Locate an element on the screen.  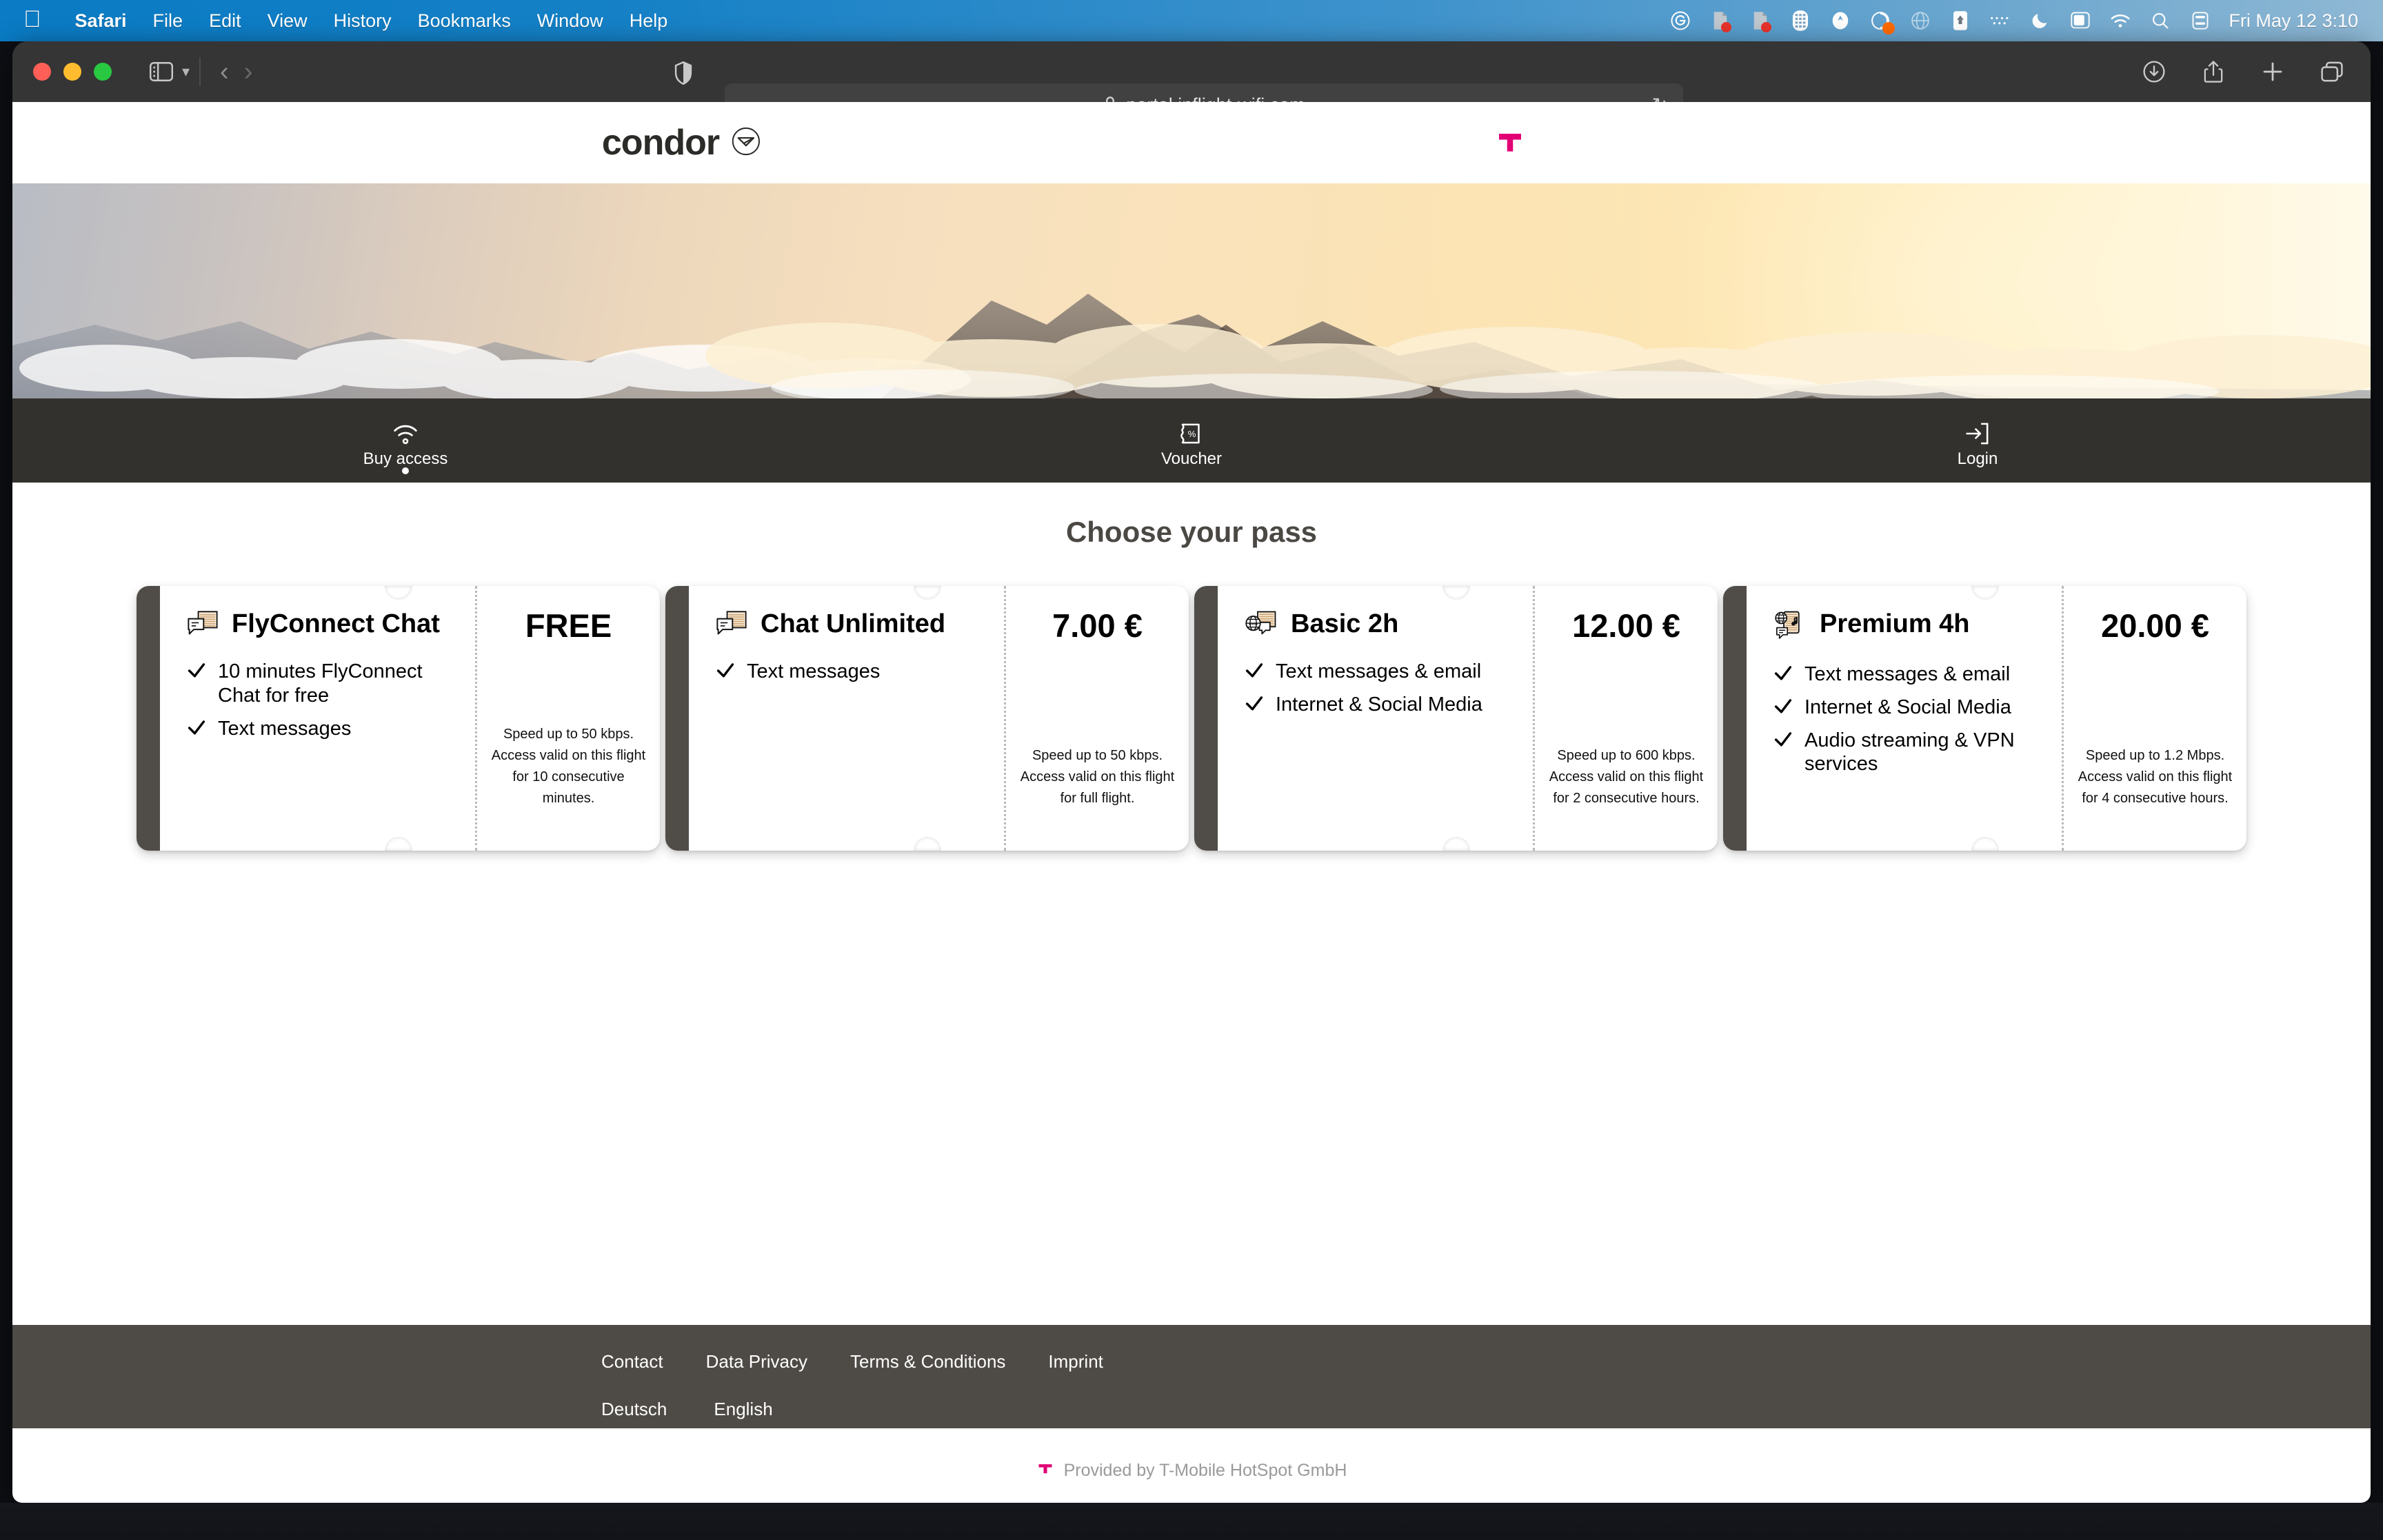
forward-arrow-icon: › is located at coordinates (248, 72).